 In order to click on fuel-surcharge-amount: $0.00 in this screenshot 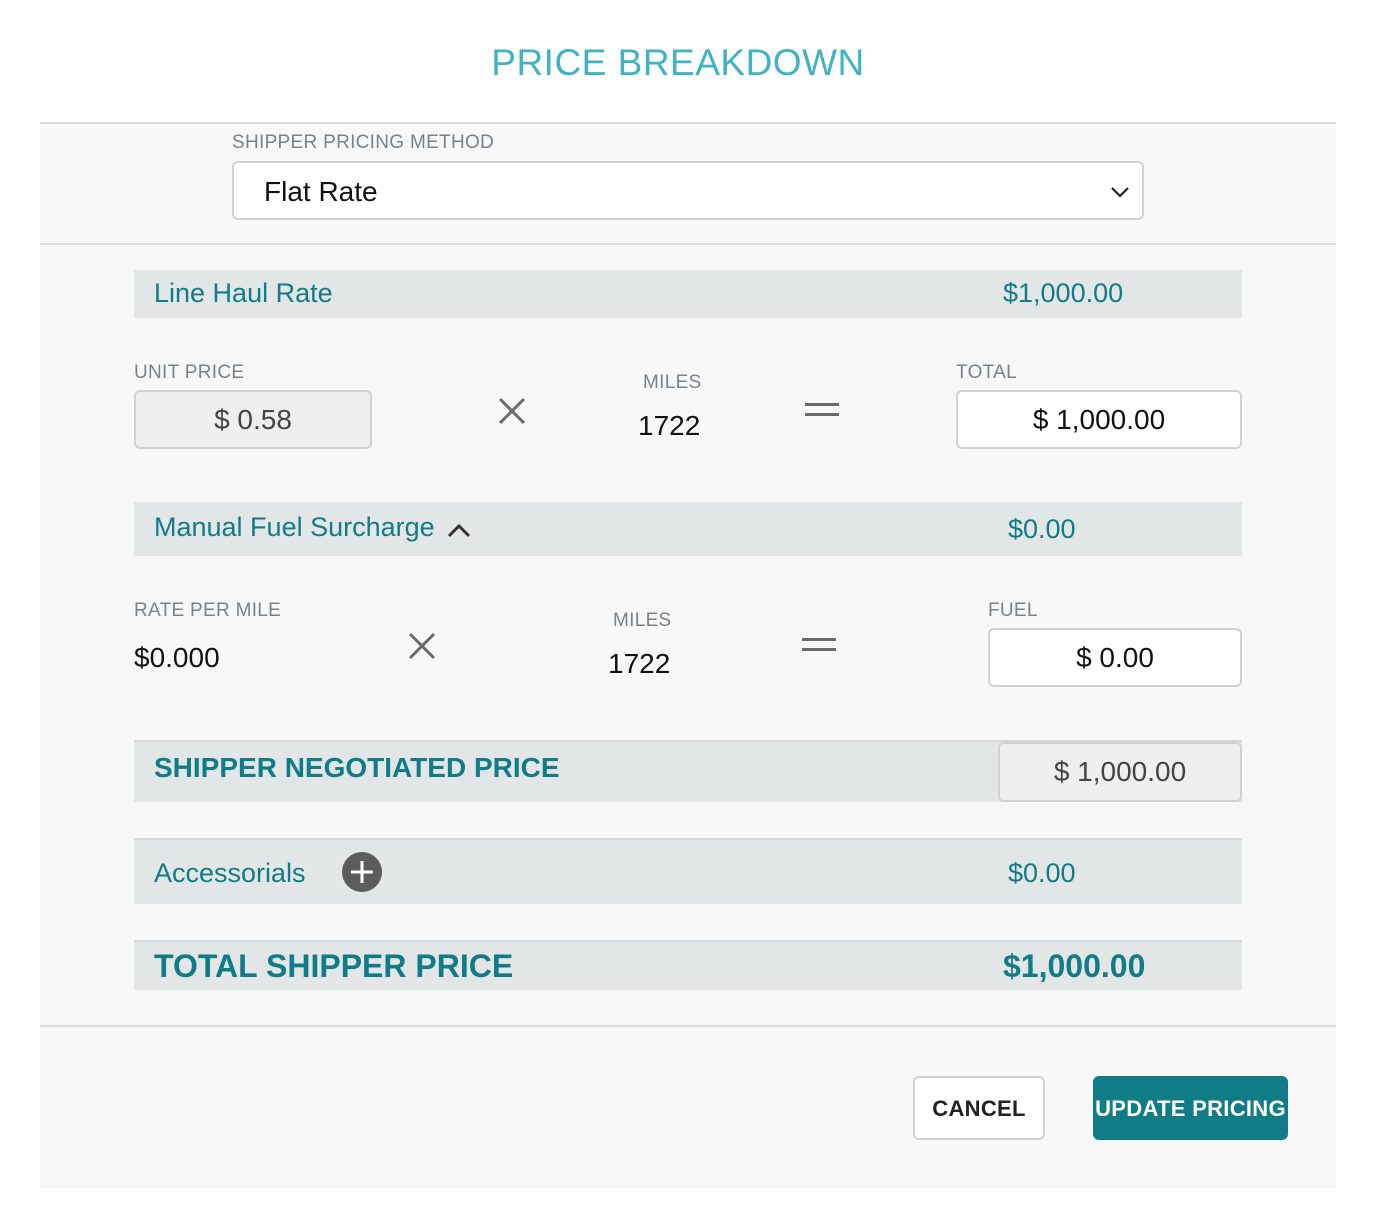, I will do `click(1042, 529)`.